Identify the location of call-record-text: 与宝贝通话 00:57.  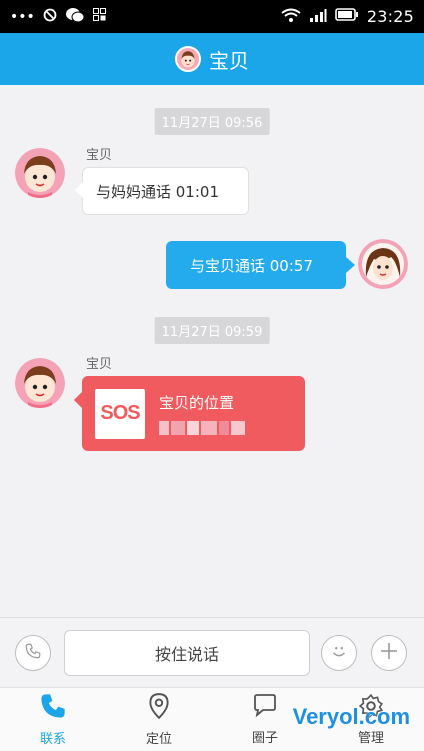
(251, 265).